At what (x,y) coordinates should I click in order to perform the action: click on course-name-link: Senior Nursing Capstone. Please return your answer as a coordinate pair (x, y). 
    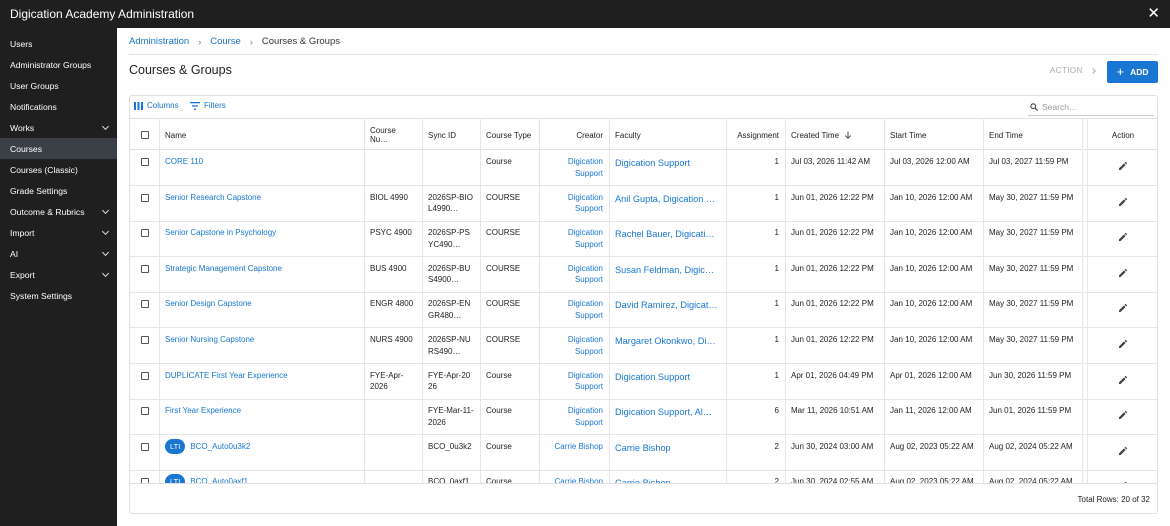
    Looking at the image, I should click on (261, 346).